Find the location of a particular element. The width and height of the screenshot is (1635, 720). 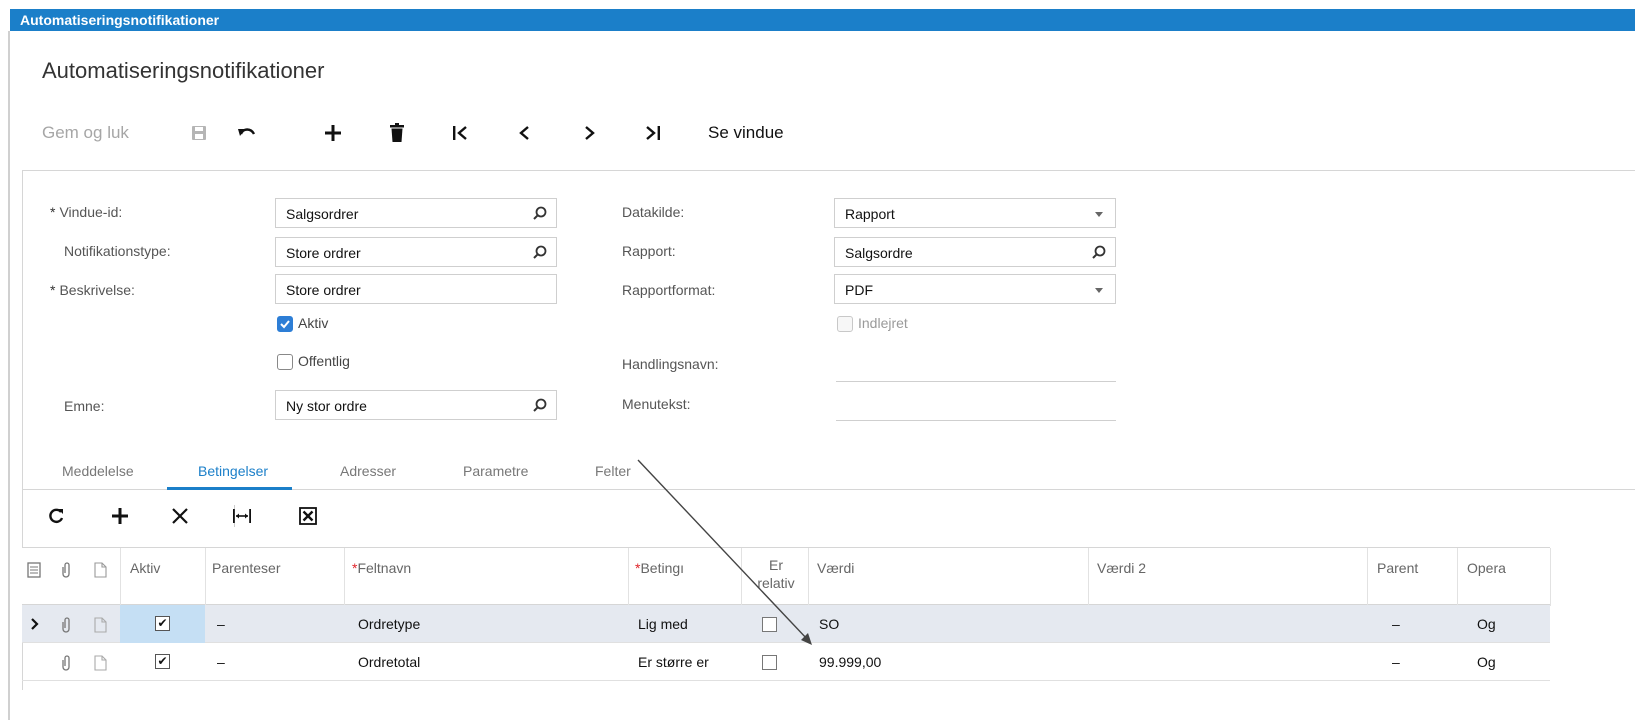

window-titlebar: Automatiseringsnotifikationer is located at coordinates (822, 20).